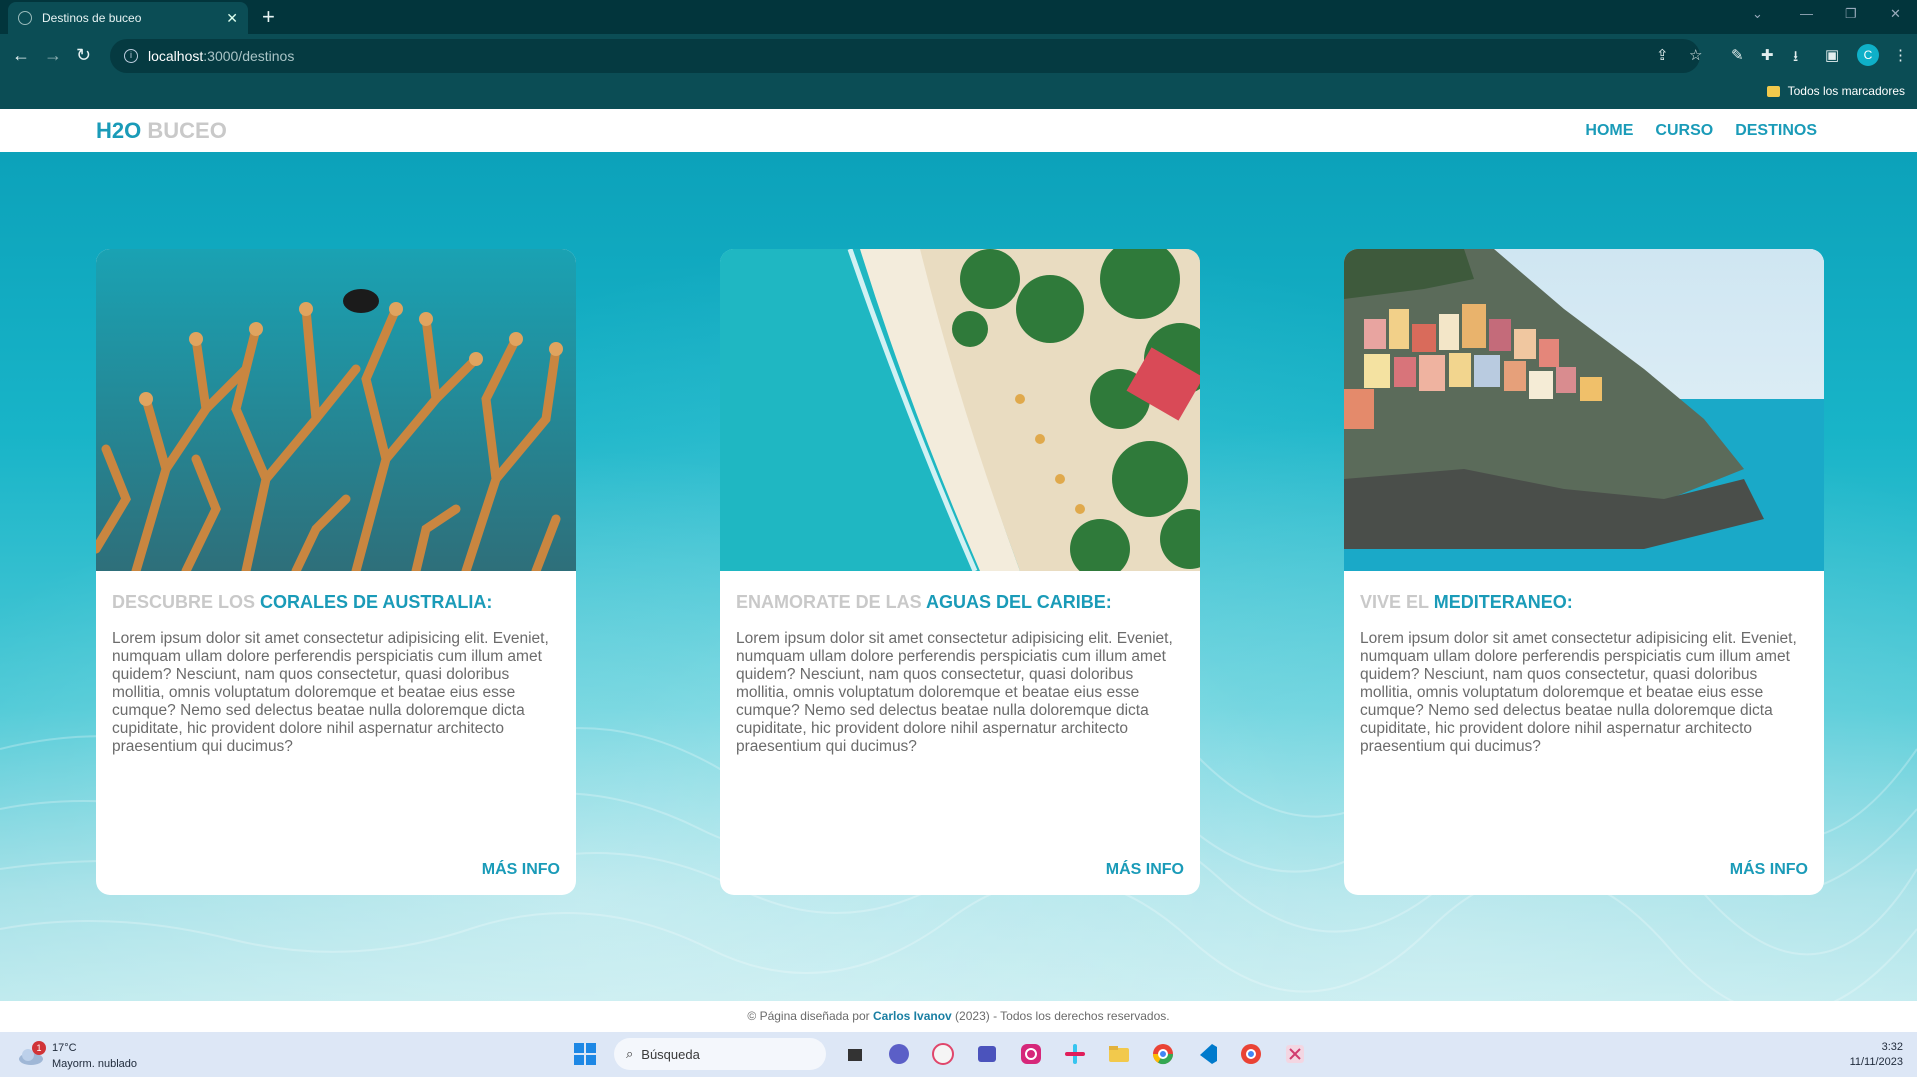 This screenshot has width=1917, height=1077. What do you see at coordinates (21, 55) in the screenshot?
I see `back-arrow-icon: ←` at bounding box center [21, 55].